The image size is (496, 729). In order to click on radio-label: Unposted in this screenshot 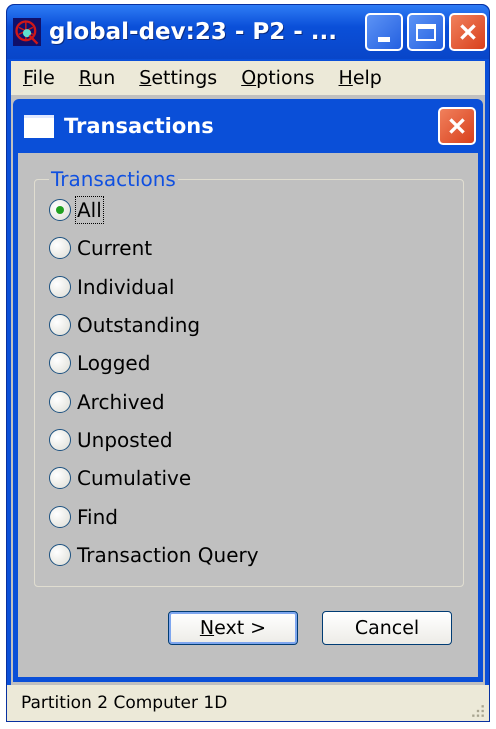, I will do `click(125, 440)`.